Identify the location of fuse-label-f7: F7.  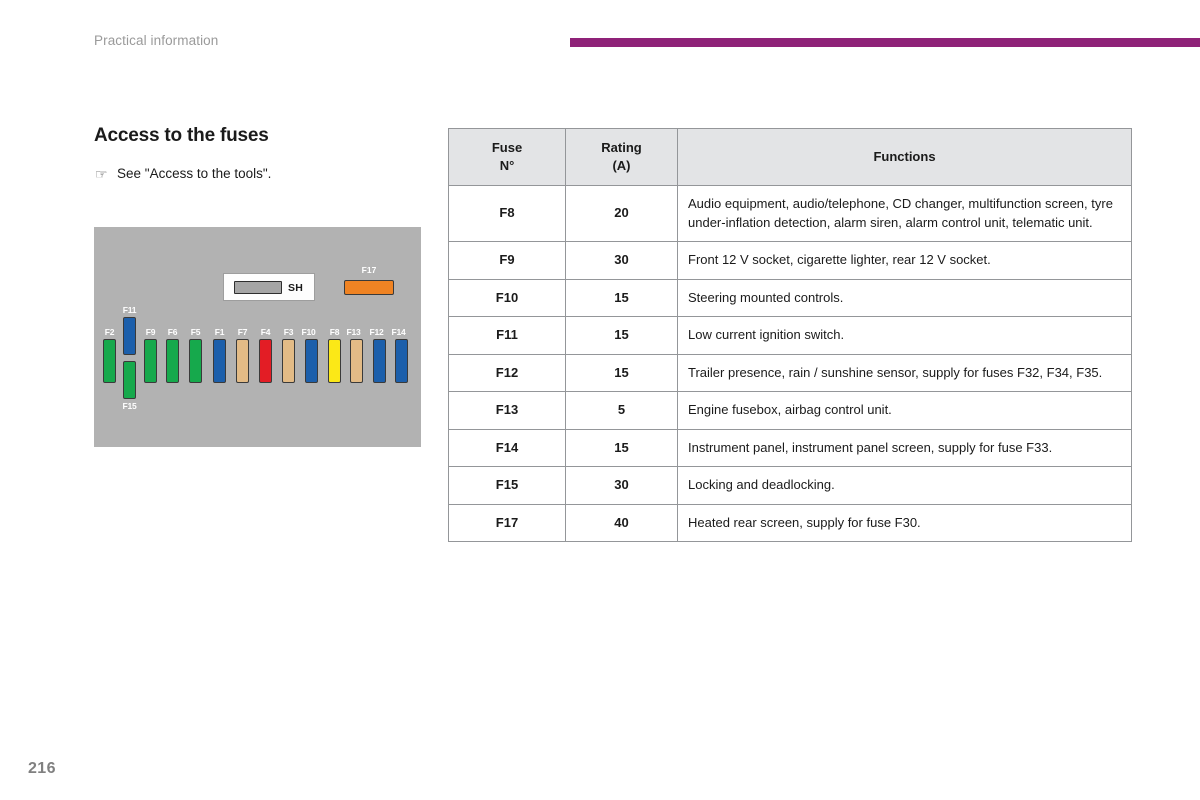
(242, 332).